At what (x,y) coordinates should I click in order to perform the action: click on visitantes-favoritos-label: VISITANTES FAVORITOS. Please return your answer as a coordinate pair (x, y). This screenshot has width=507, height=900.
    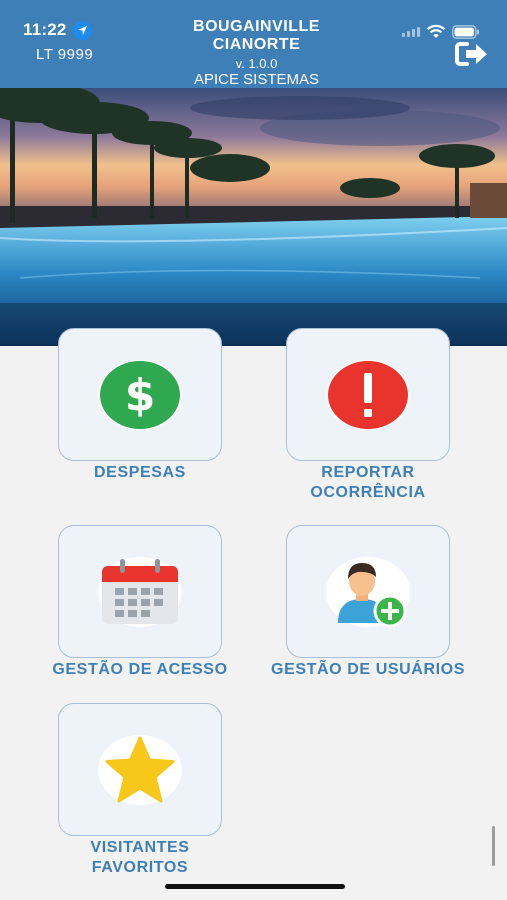
    Looking at the image, I should click on (140, 858).